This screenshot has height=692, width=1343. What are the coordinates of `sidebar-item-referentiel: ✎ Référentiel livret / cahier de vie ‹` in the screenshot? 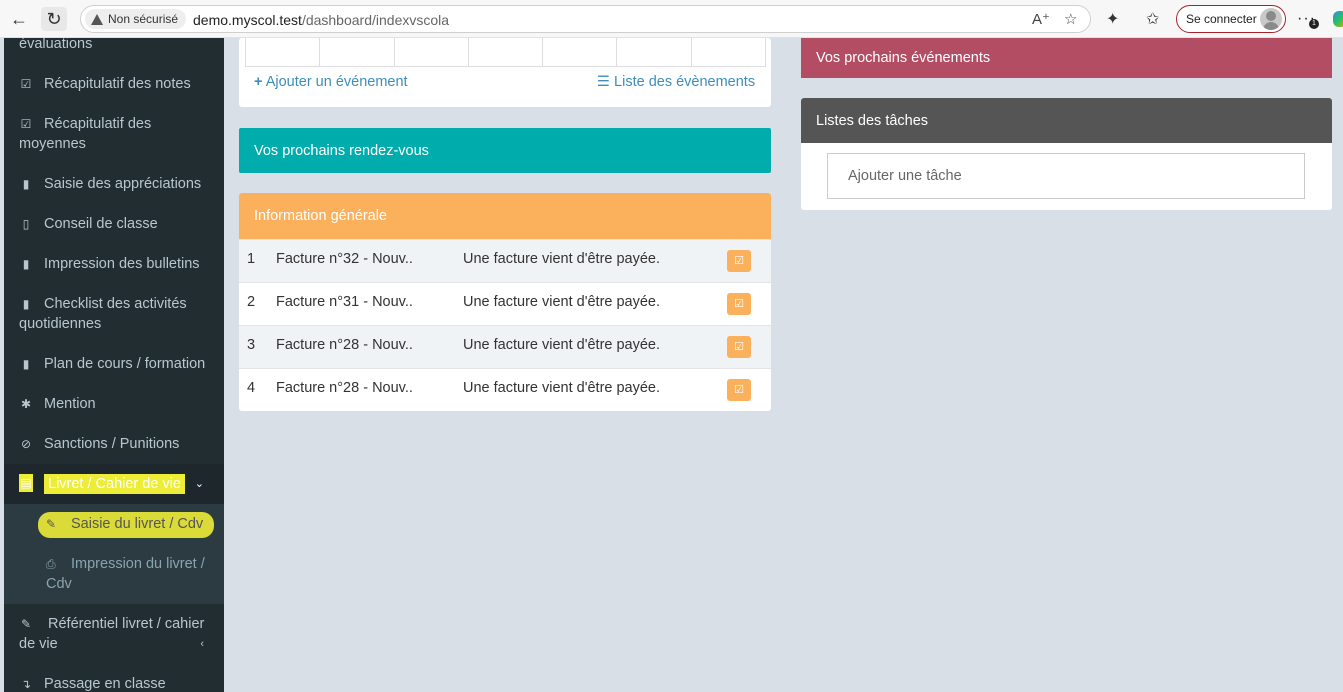 It's located at (114, 634).